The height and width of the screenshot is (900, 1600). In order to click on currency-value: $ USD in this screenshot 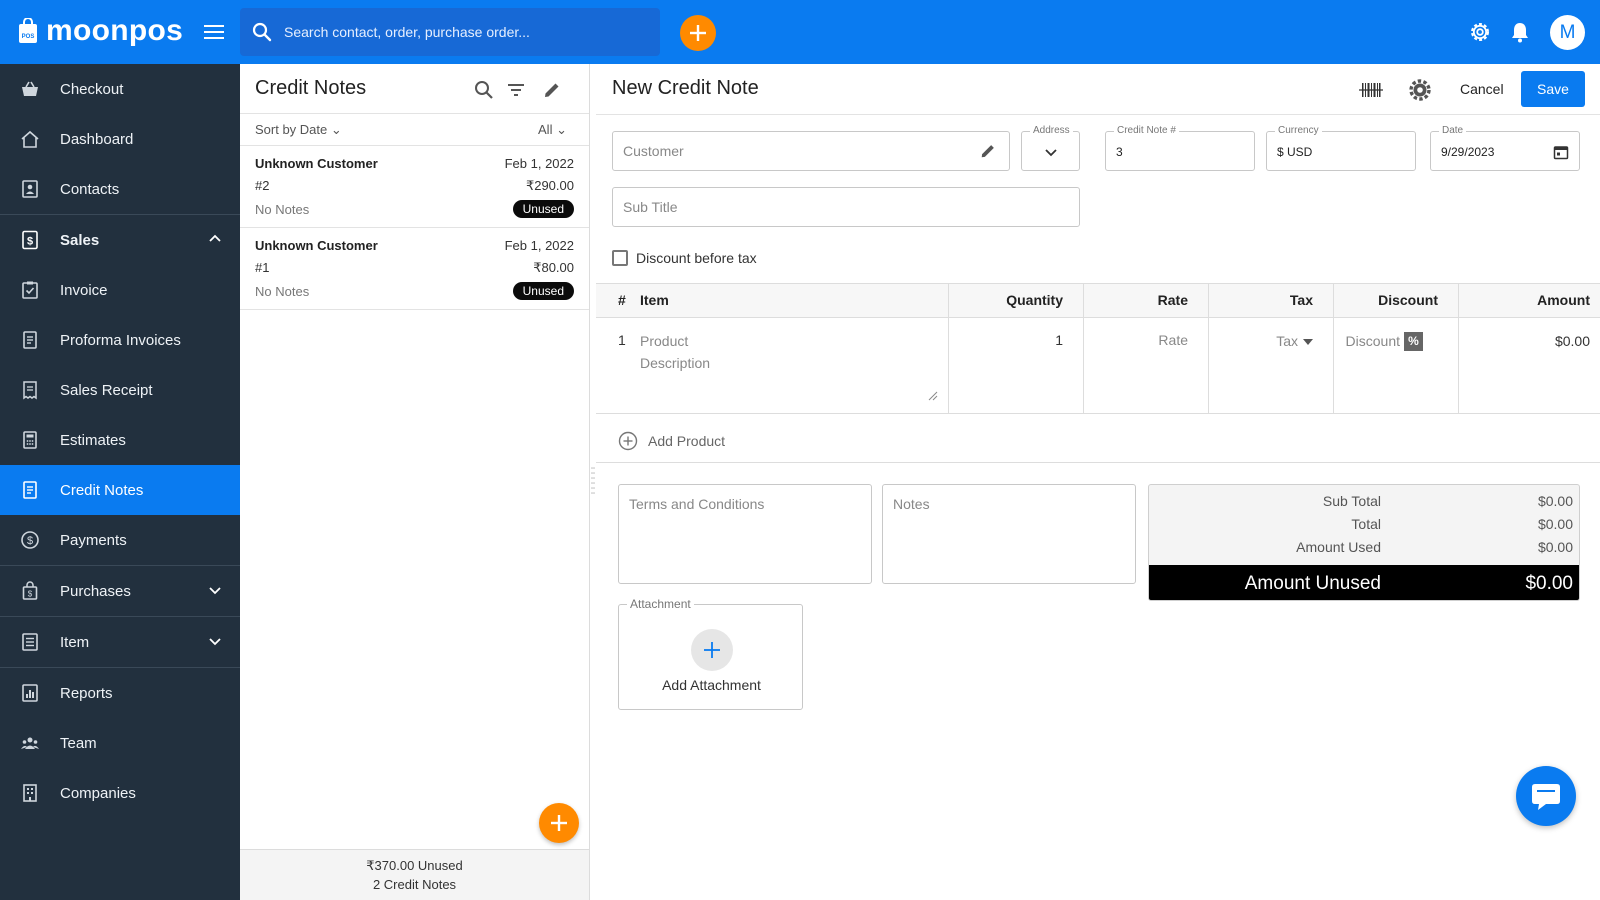, I will do `click(1295, 152)`.